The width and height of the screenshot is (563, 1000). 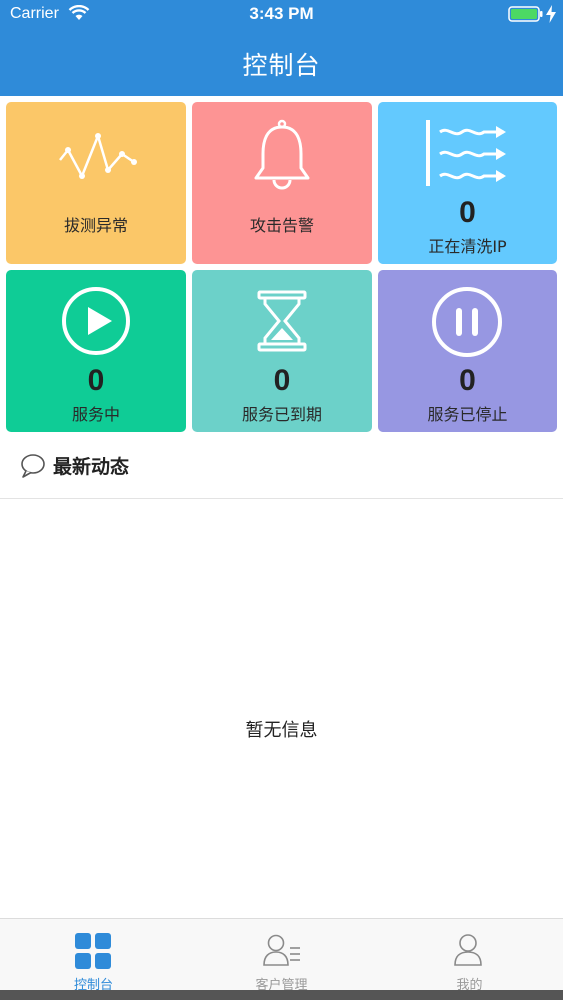 I want to click on tile-in-service: 0 服务中, so click(x=96, y=351).